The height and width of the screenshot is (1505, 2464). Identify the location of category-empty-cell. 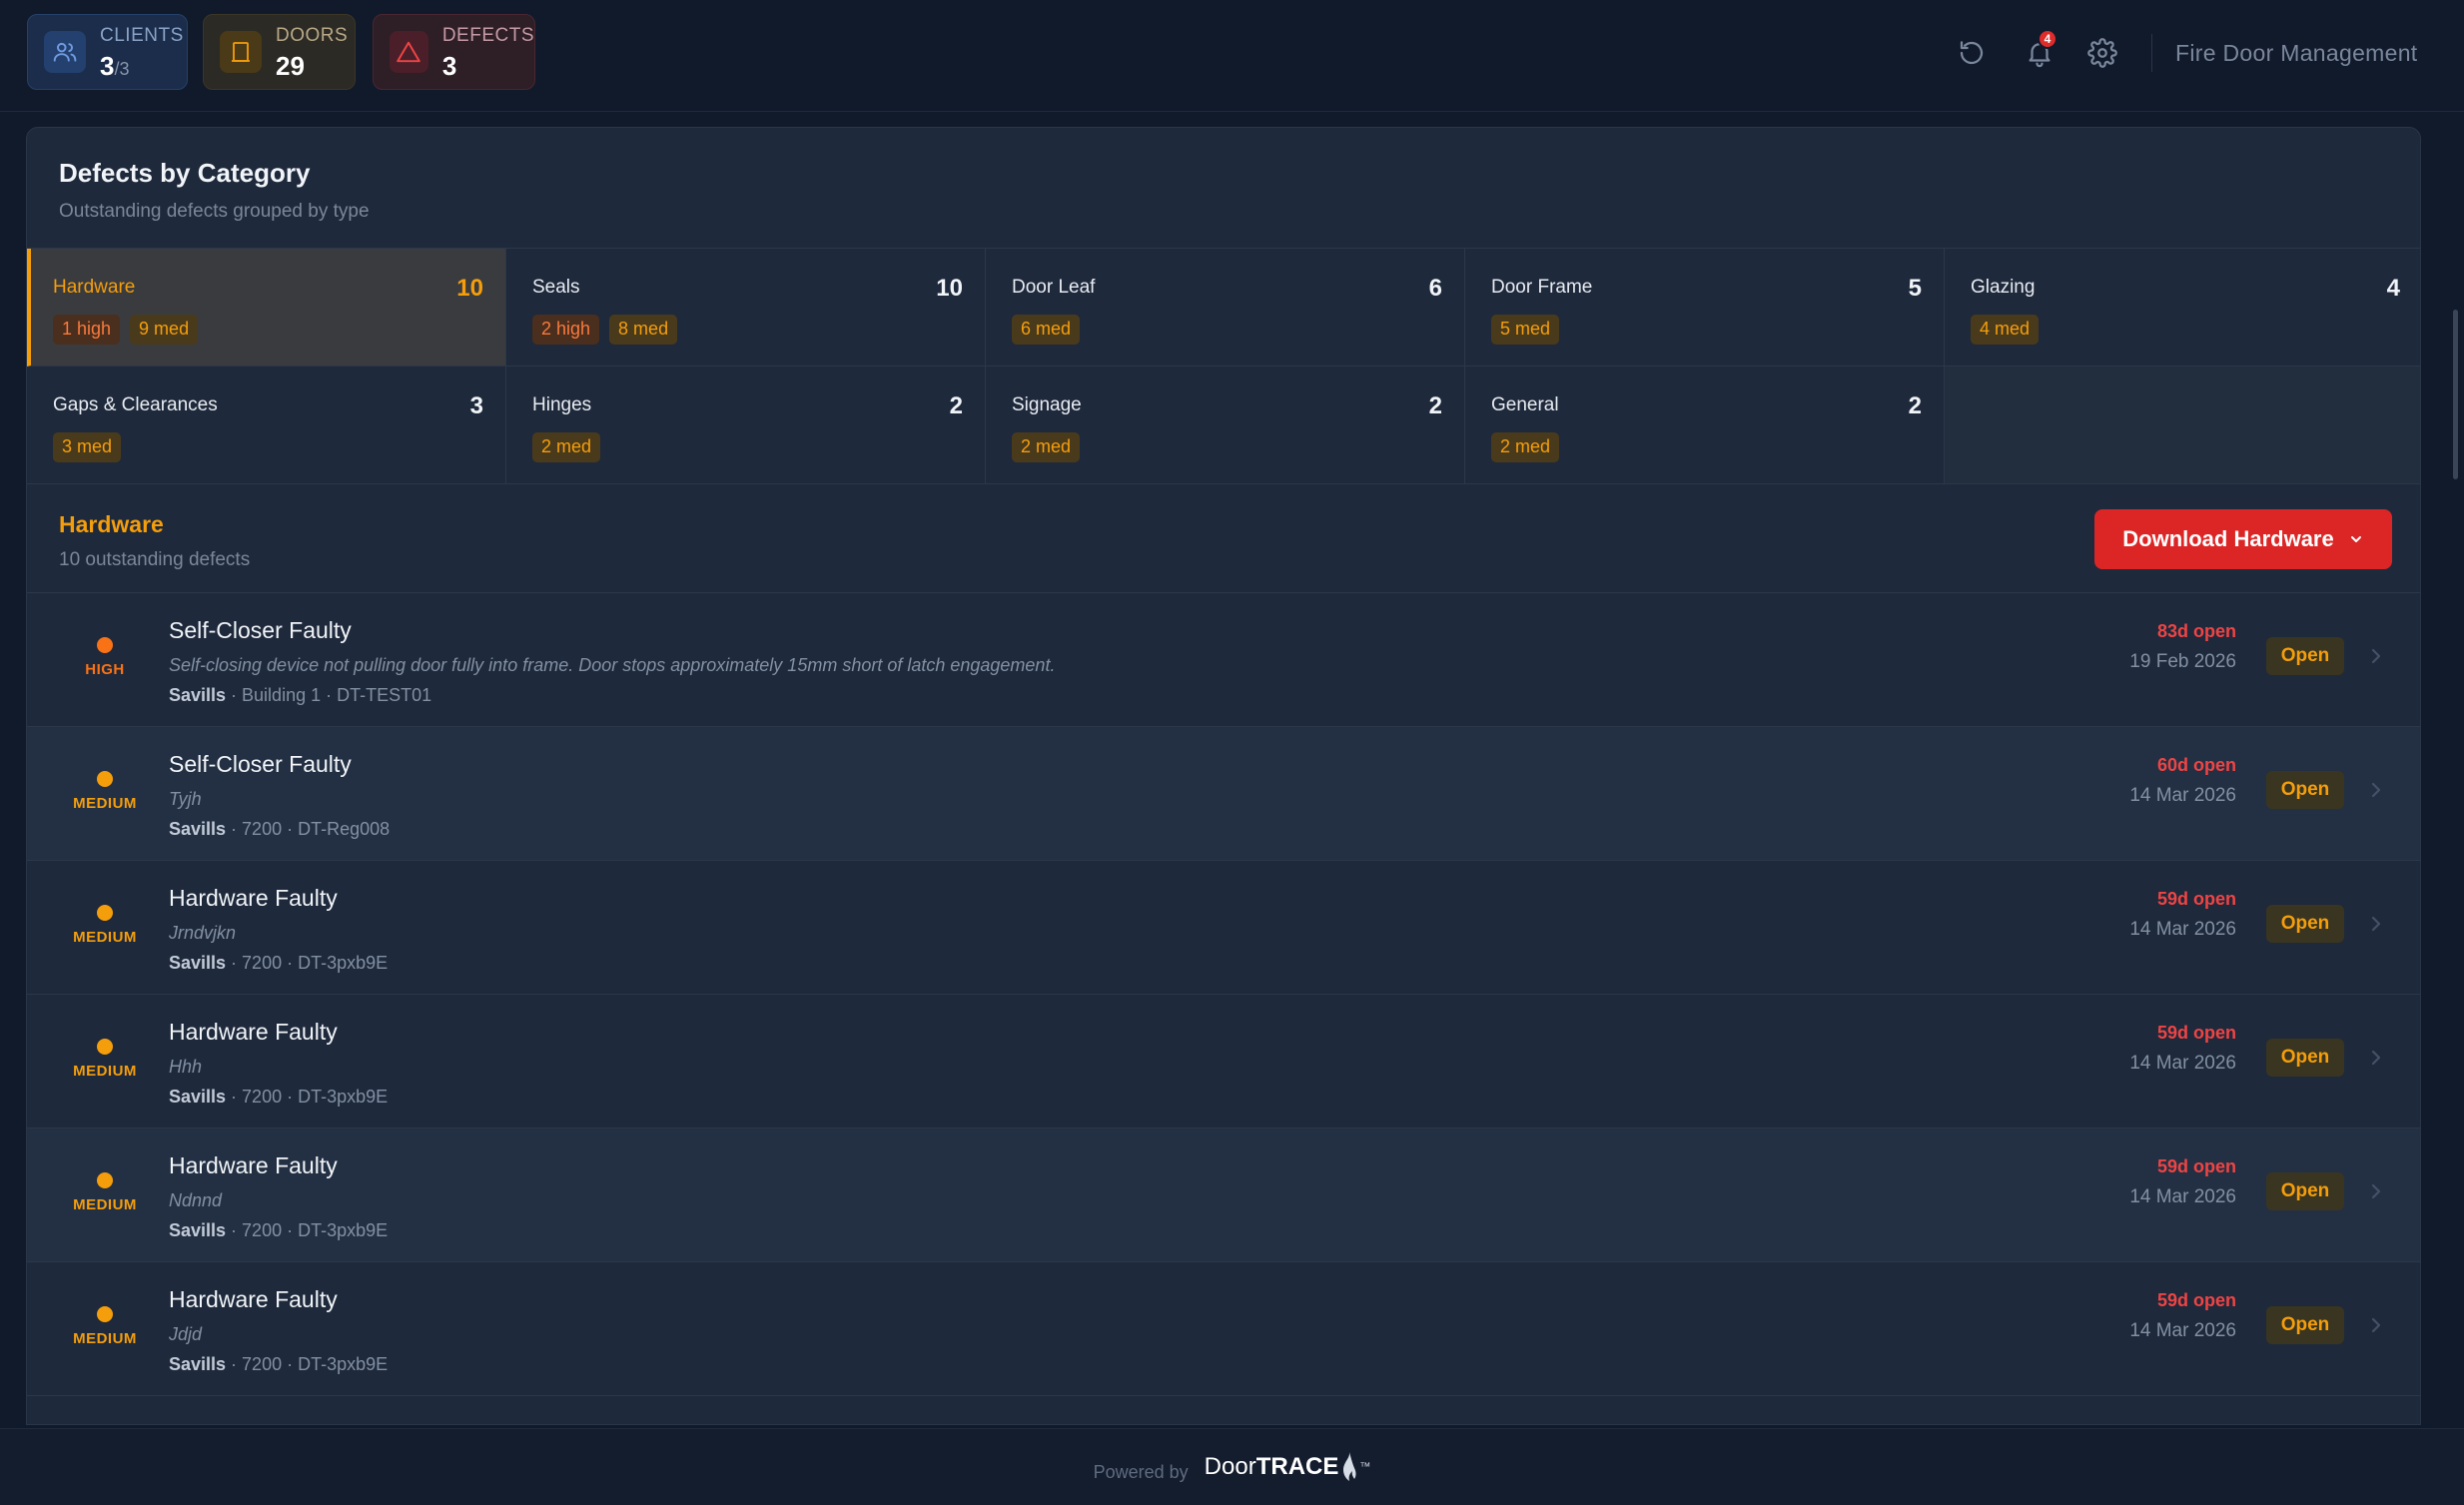
(2182, 425).